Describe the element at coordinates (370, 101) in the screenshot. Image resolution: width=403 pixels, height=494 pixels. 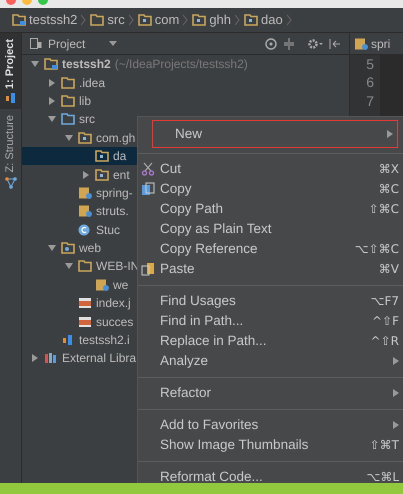
I see `line-number: 7` at that location.